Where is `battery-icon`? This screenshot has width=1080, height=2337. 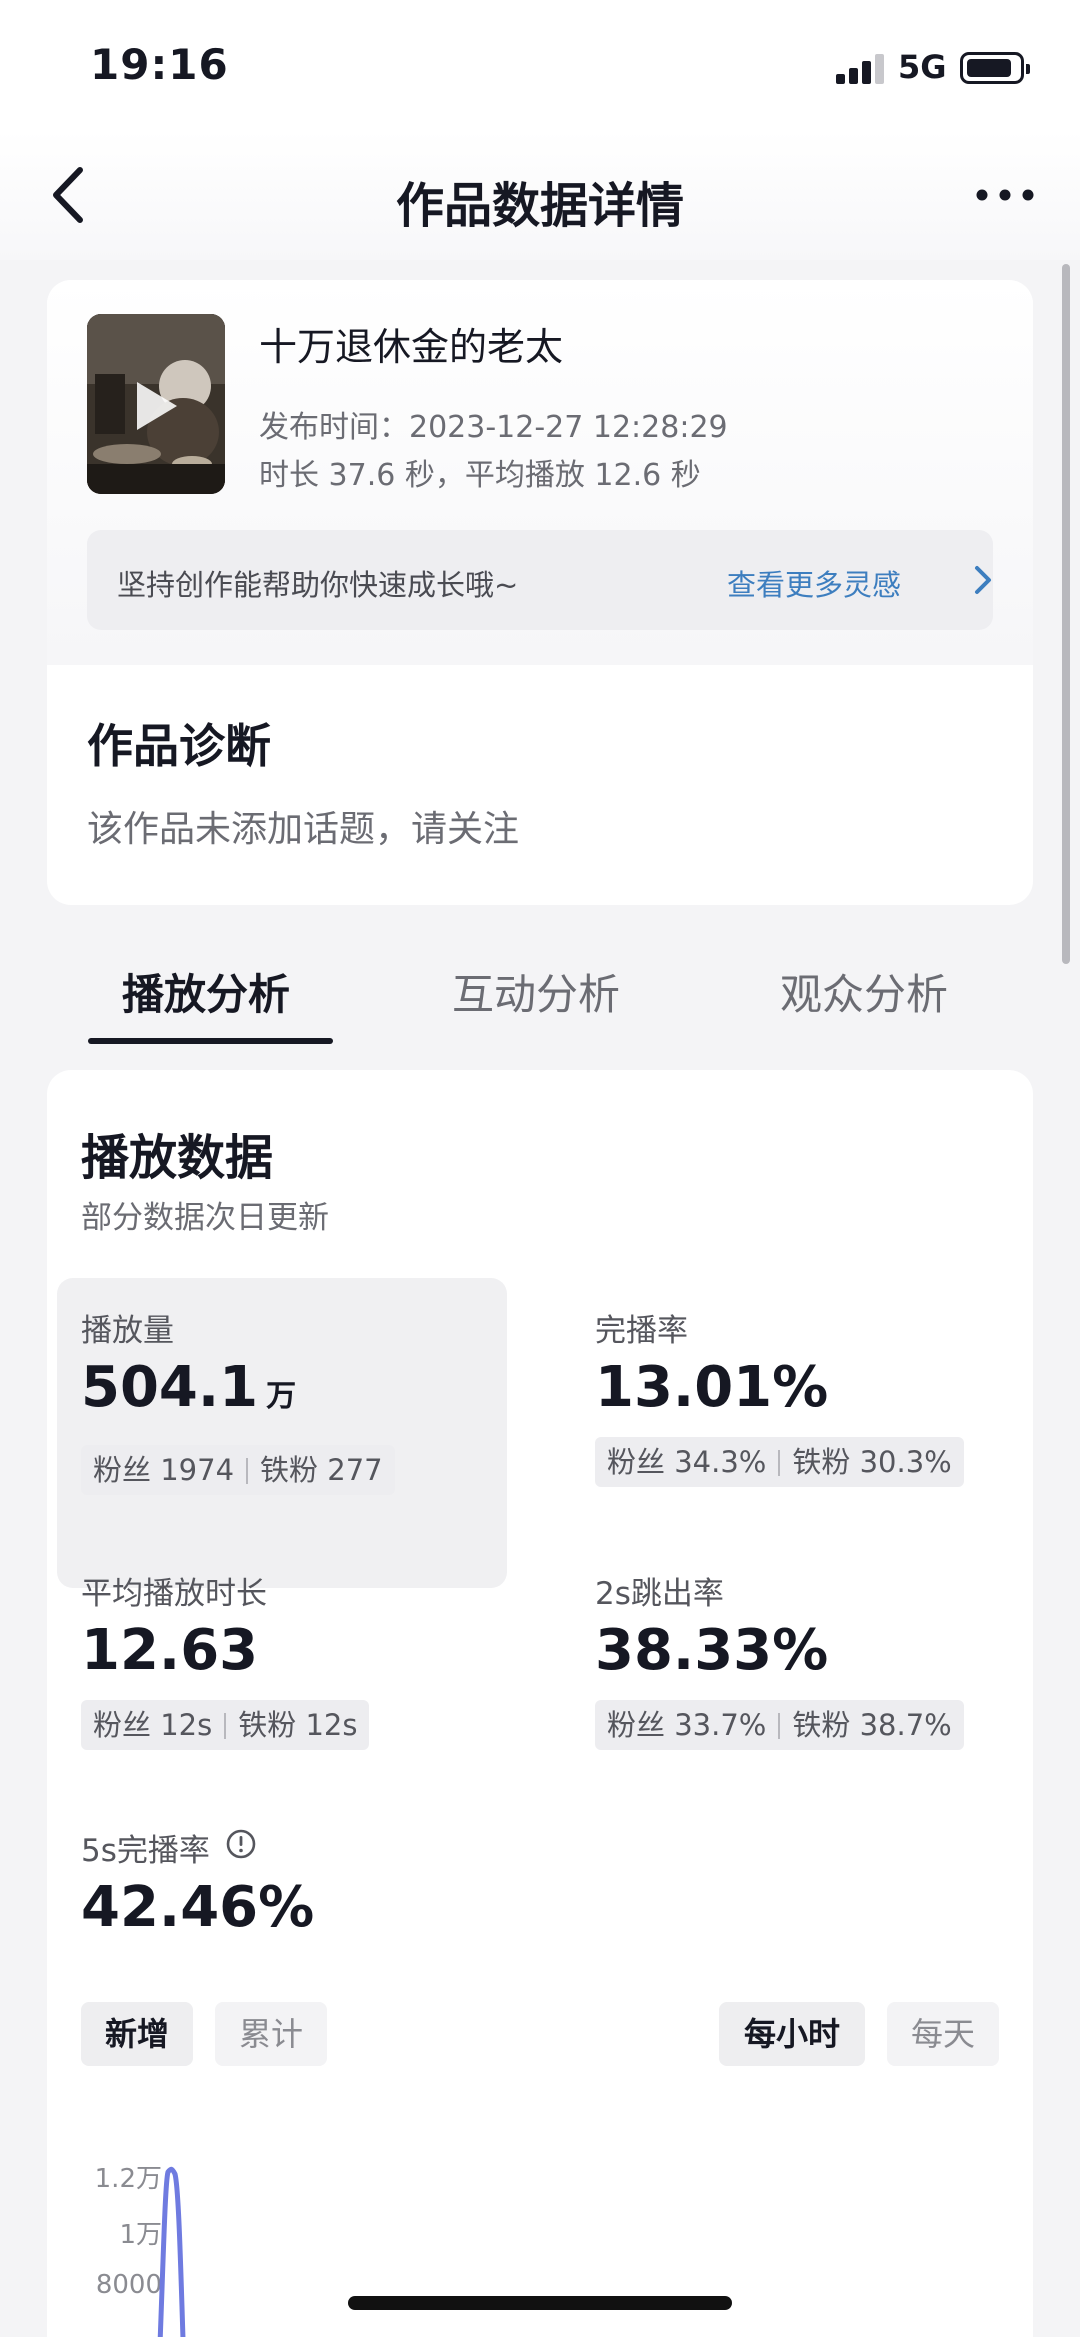 battery-icon is located at coordinates (995, 68).